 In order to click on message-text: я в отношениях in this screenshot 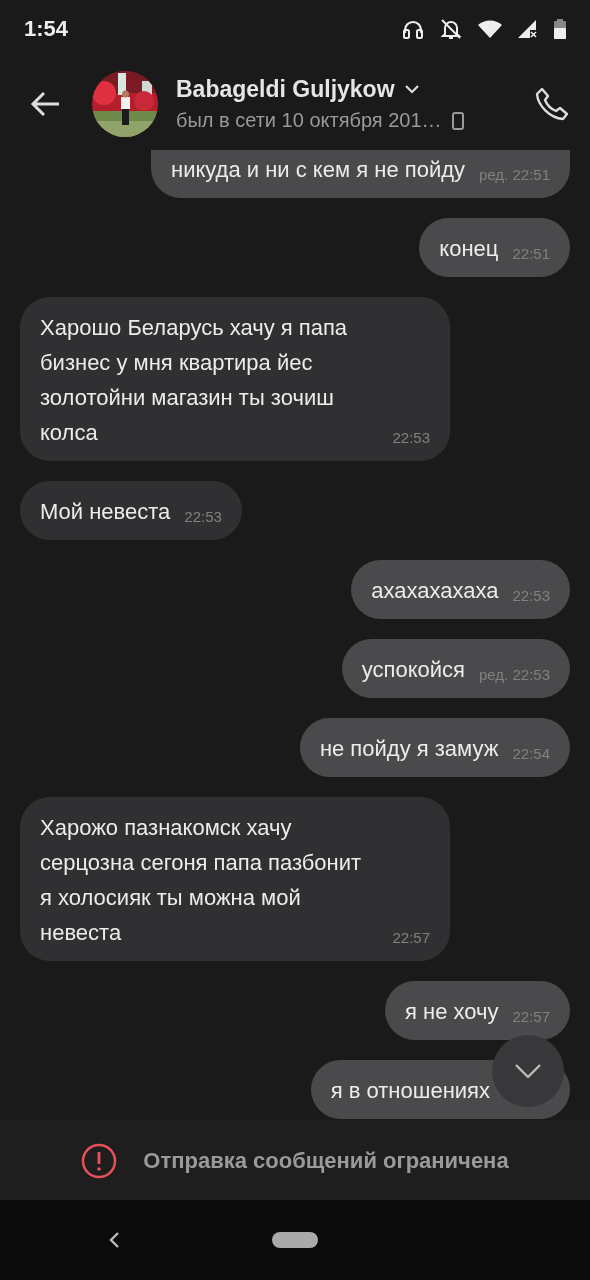, I will do `click(410, 1091)`.